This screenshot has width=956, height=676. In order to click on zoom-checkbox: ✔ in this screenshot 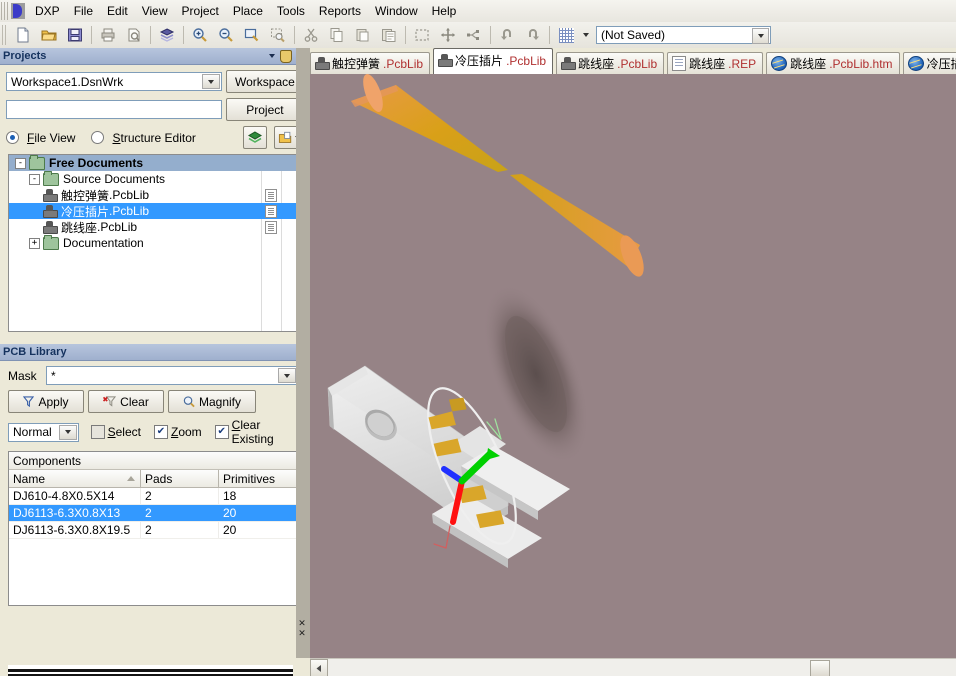, I will do `click(160, 432)`.